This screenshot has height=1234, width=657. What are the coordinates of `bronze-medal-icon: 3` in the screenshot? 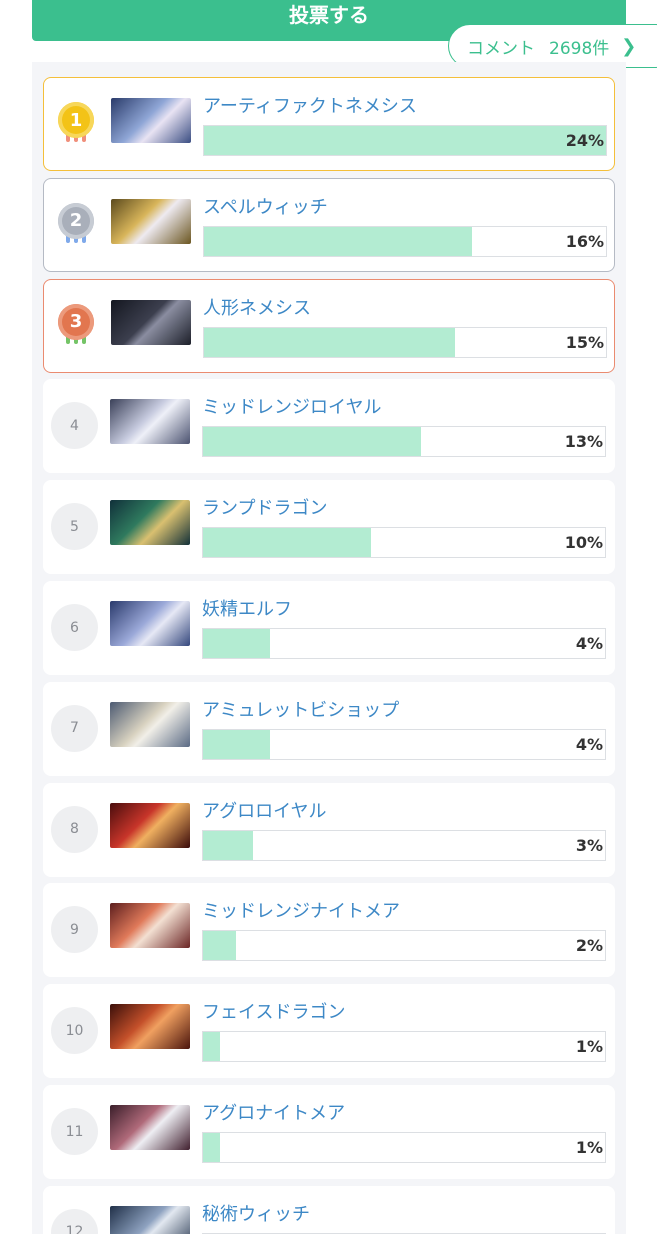 It's located at (76, 327).